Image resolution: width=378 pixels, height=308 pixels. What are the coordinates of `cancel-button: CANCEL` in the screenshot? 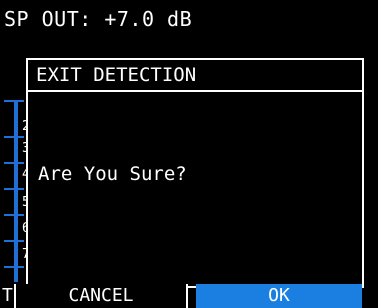 It's located at (101, 296).